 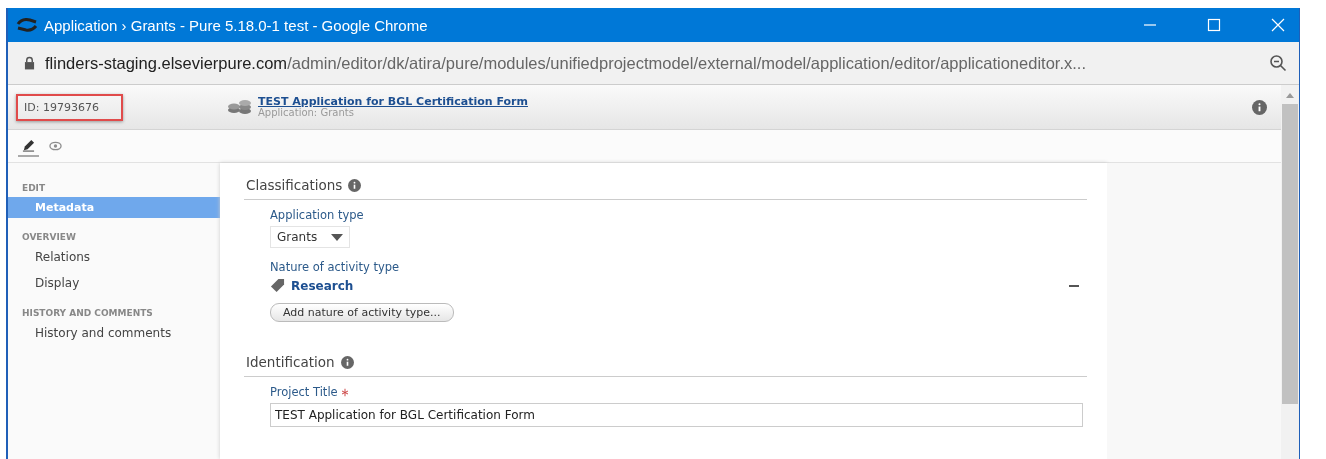 What do you see at coordinates (317, 215) in the screenshot?
I see `field-label: Application type` at bounding box center [317, 215].